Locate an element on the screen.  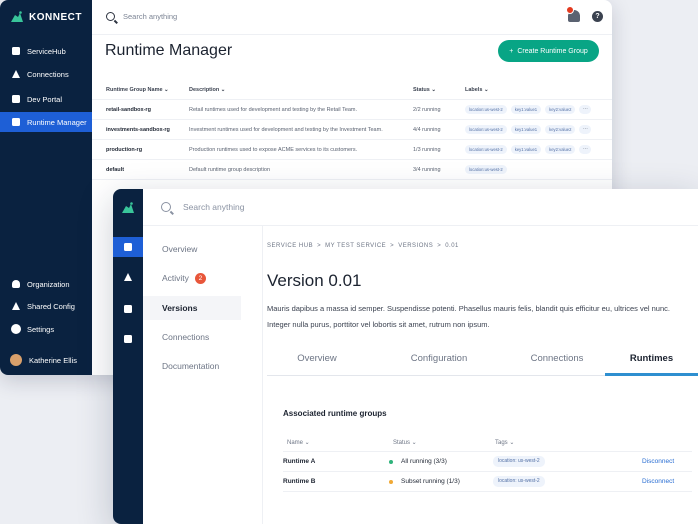
runtime-group-description: Default runtime group description is located at coordinates (230, 170).